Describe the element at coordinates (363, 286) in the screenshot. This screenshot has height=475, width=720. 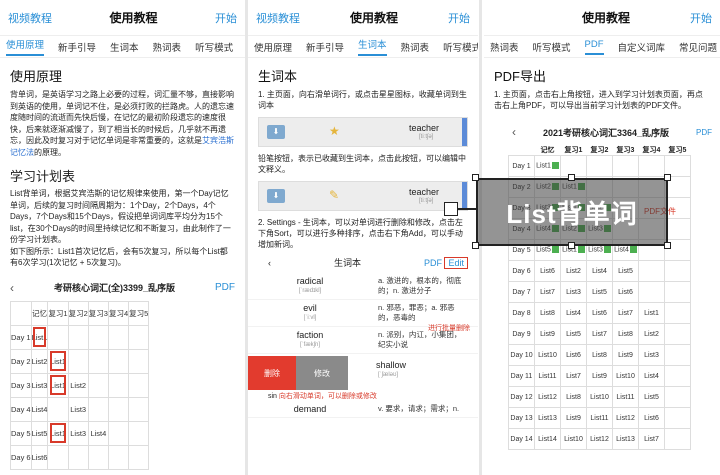
I see `list-item: radical [ˈrædɪkl] a. 激进的，根本的，彻底的；n. 激进分子` at that location.